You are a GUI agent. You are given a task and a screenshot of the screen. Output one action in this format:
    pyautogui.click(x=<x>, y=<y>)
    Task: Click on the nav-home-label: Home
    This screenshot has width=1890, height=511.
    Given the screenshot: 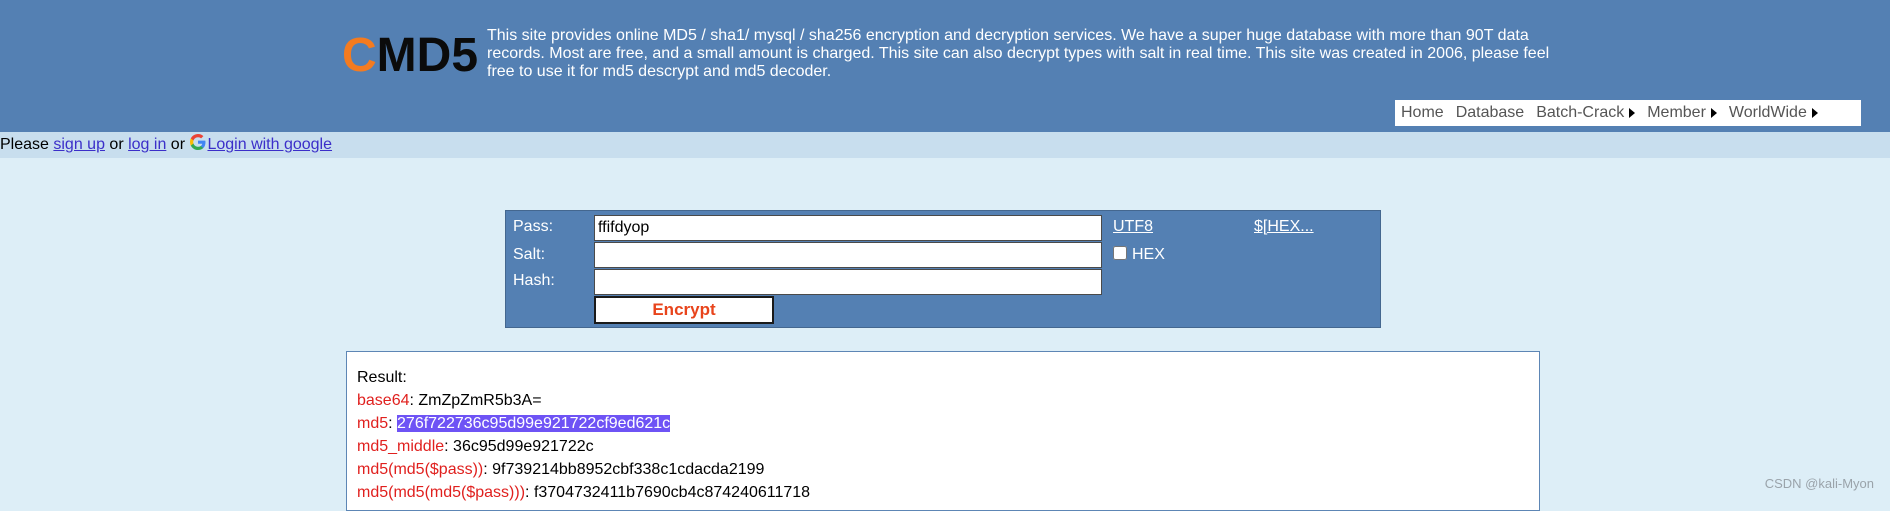 What is the action you would take?
    pyautogui.click(x=1422, y=112)
    